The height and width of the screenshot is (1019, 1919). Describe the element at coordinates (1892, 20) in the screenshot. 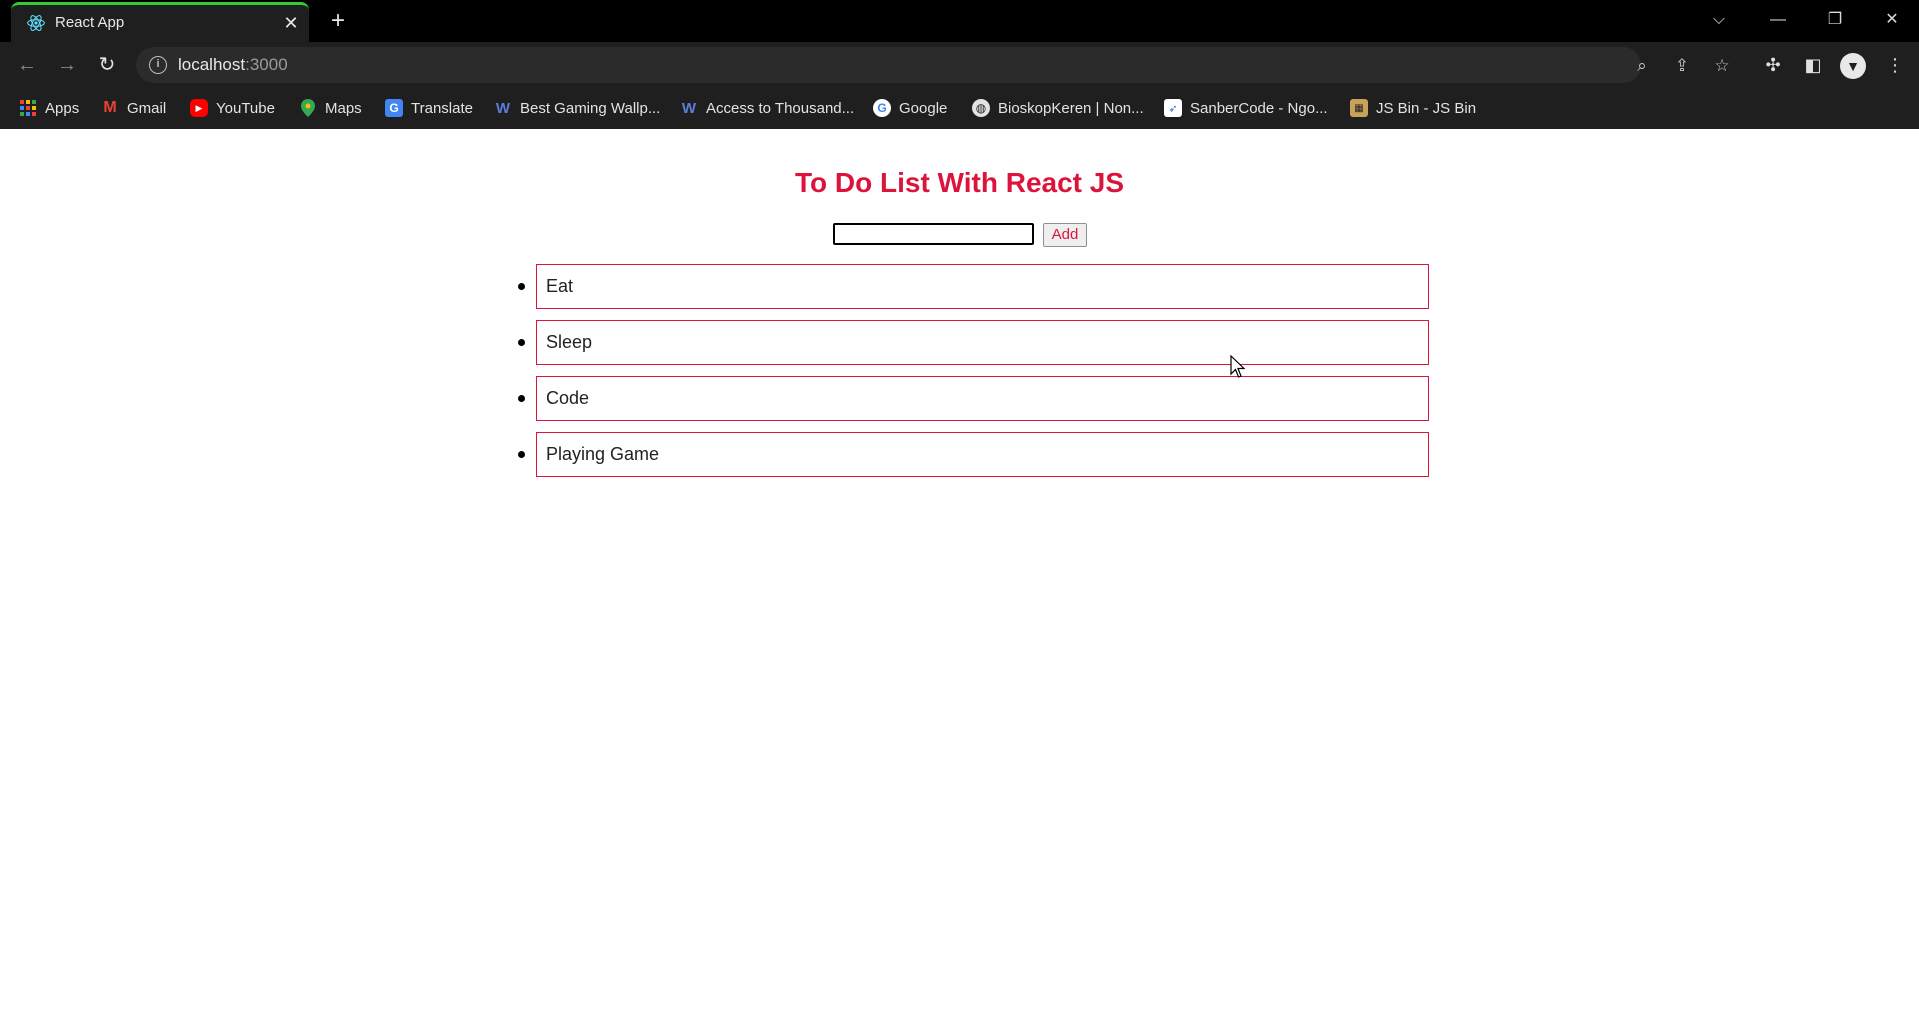

I see `close-window-icon: ✕` at that location.